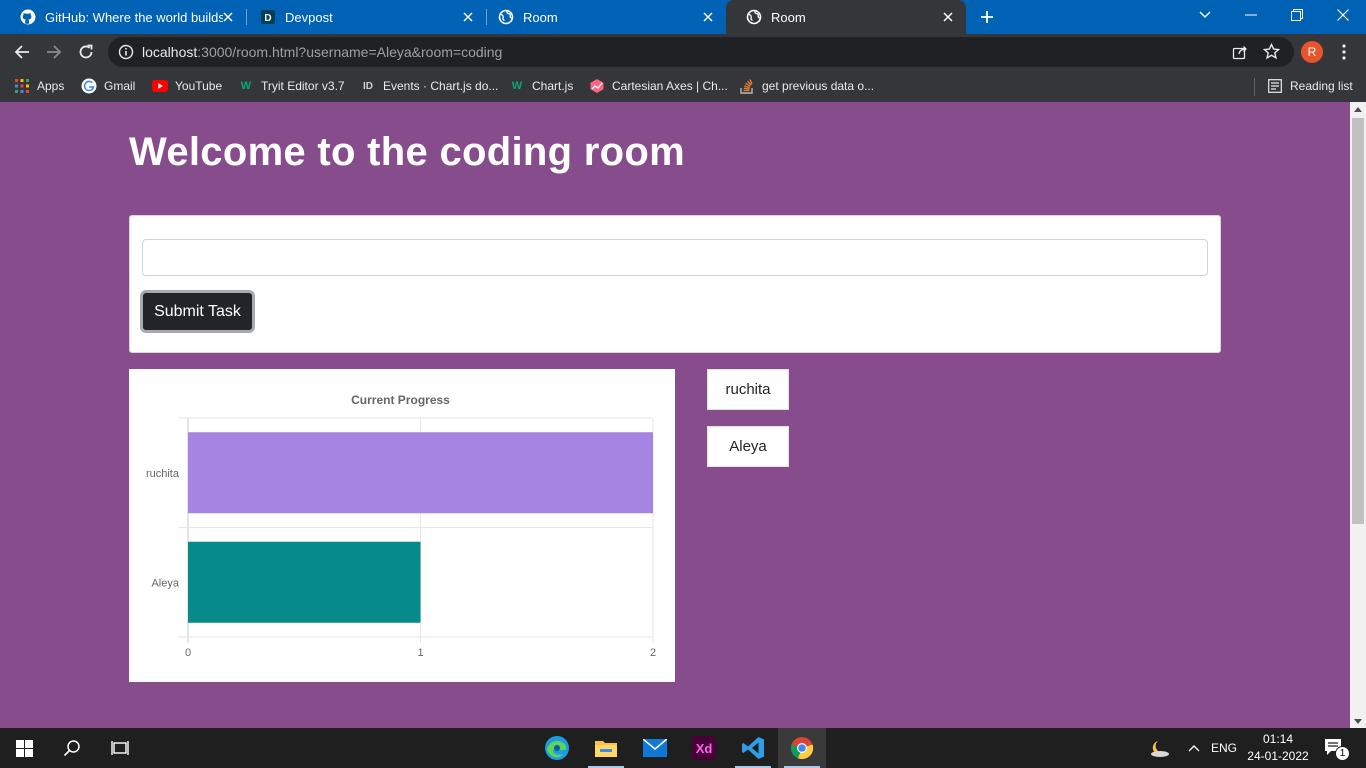 Image resolution: width=1366 pixels, height=768 pixels. Describe the element at coordinates (407, 152) in the screenshot. I see `page-title: Welcome to the coding room` at that location.